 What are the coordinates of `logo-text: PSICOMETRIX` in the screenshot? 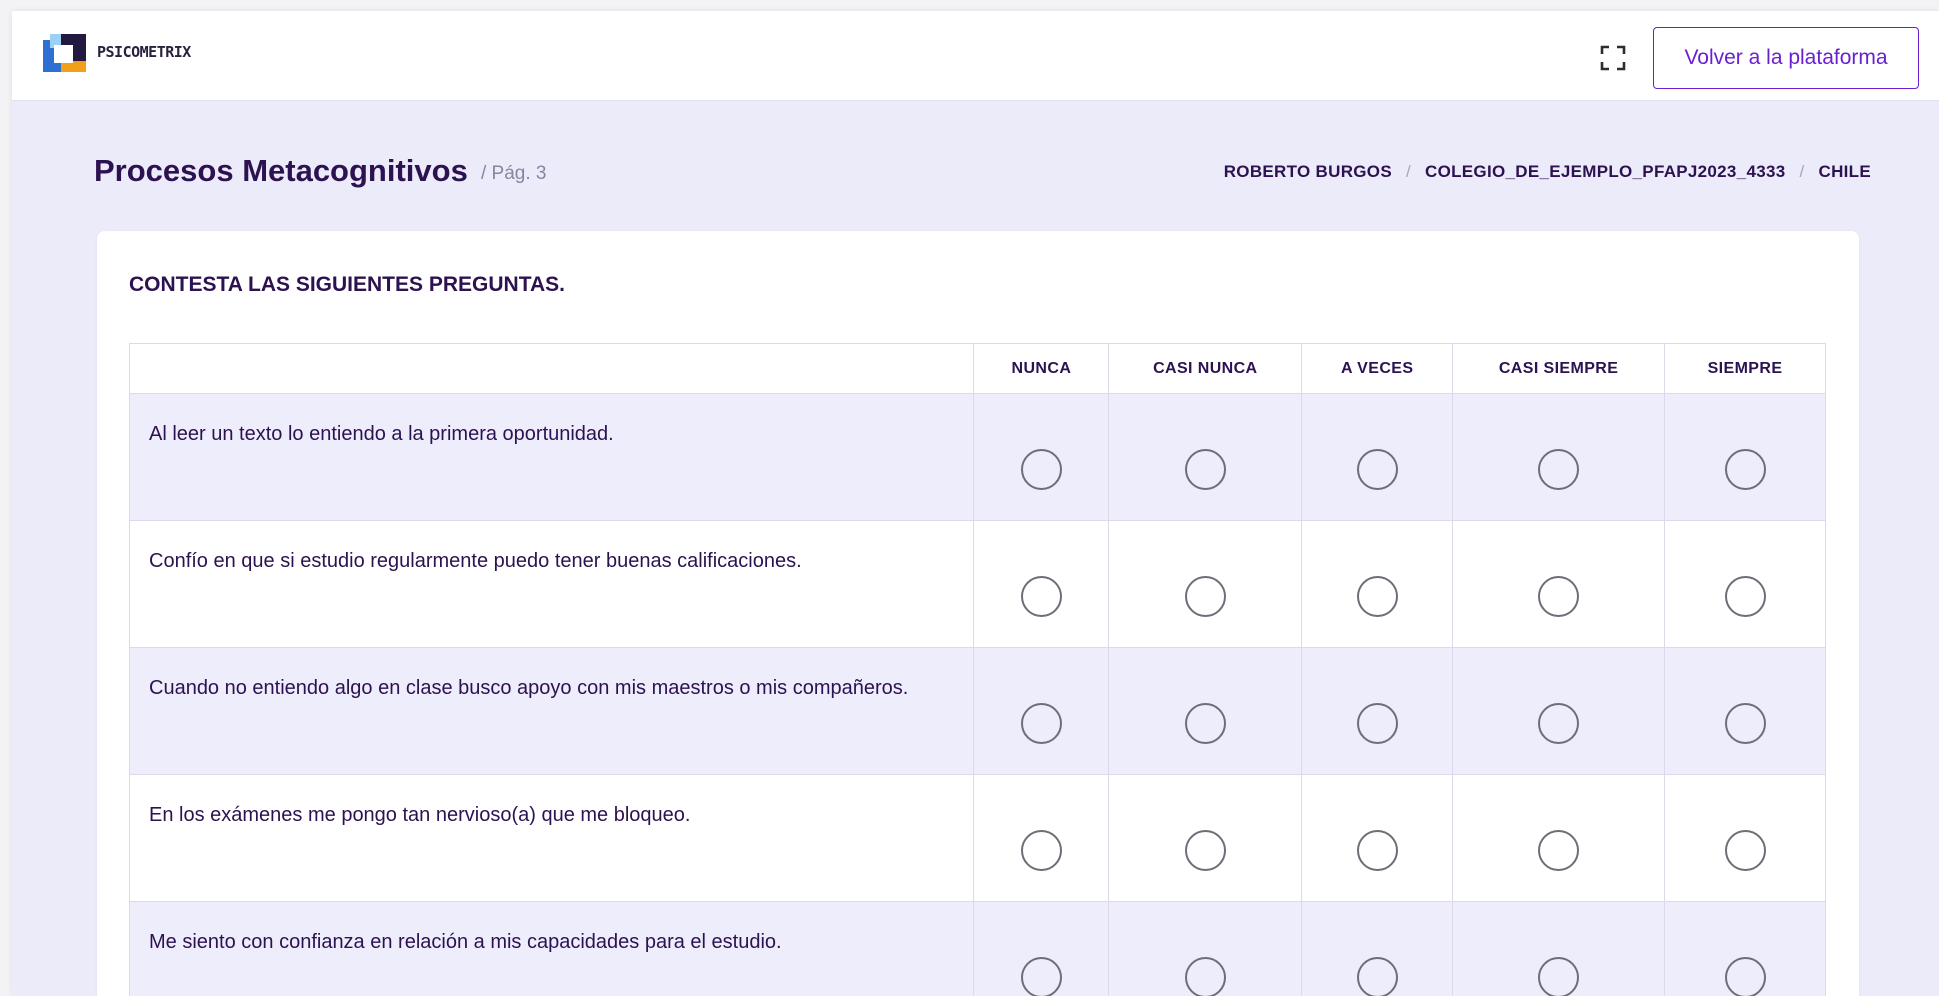 It's located at (144, 52).